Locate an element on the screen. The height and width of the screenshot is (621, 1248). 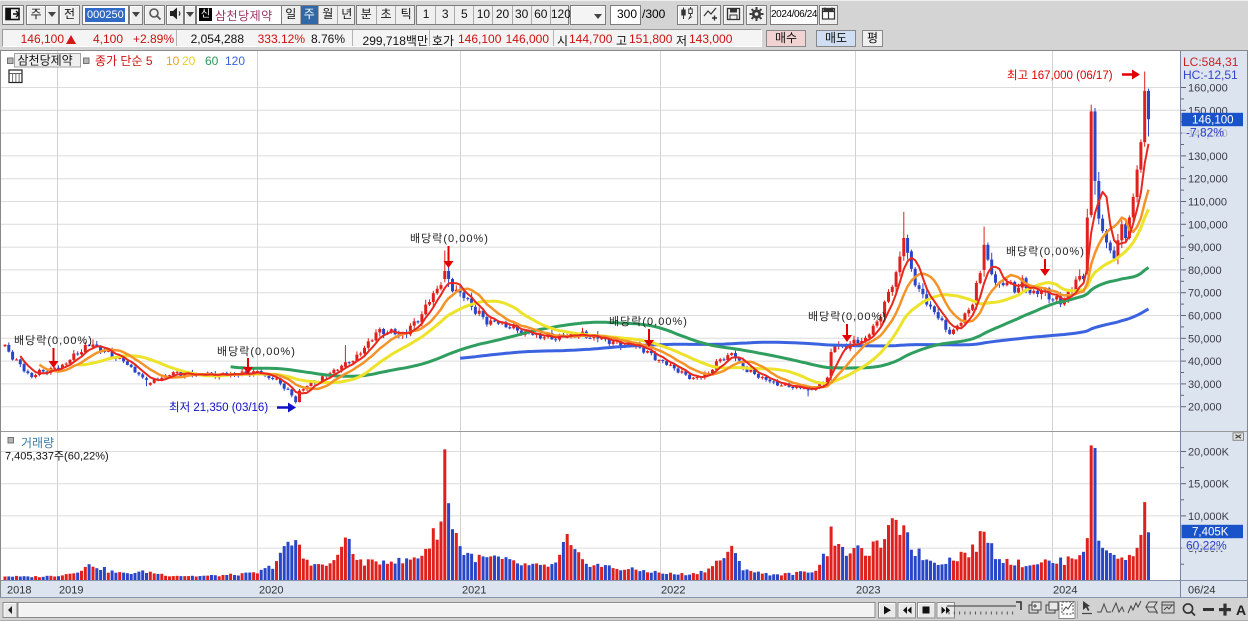
svg-text: 60,22% is located at coordinates (1206, 546).